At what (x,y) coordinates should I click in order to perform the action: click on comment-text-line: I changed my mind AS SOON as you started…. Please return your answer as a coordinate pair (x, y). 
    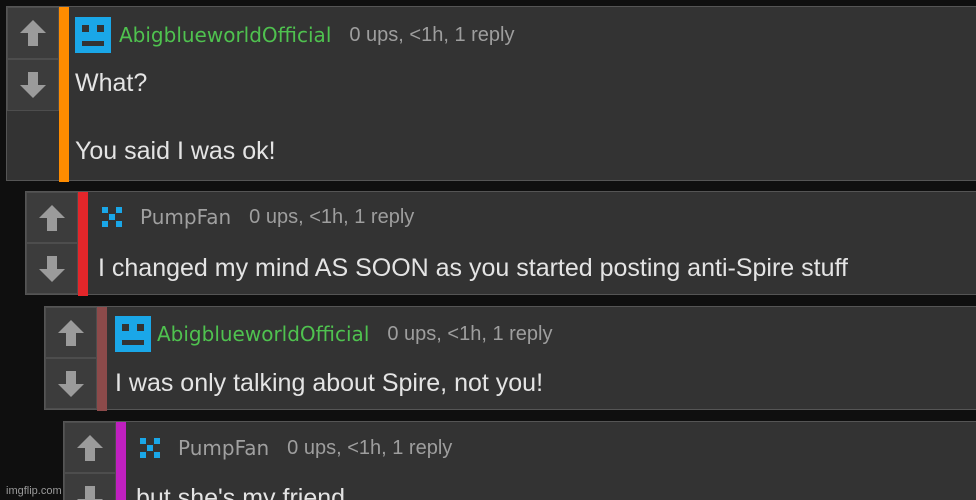
    Looking at the image, I should click on (473, 268).